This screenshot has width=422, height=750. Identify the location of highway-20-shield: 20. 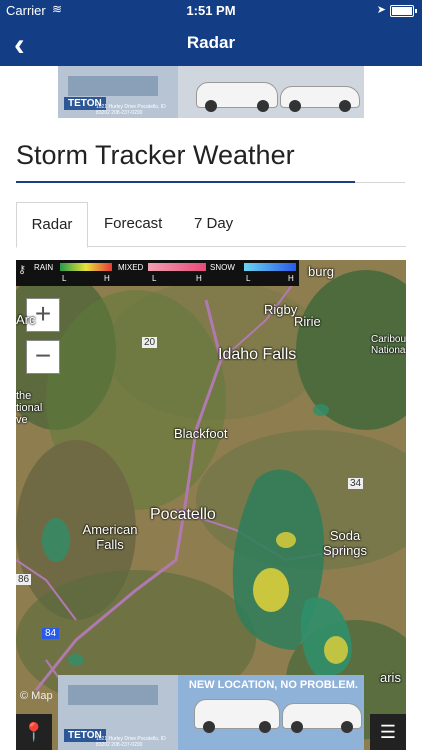
(150, 342).